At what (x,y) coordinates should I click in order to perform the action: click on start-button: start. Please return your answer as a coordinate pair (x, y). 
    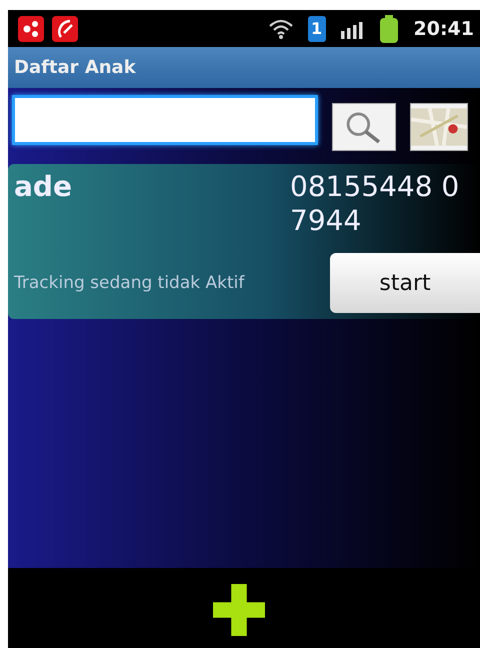
    Looking at the image, I should click on (405, 283).